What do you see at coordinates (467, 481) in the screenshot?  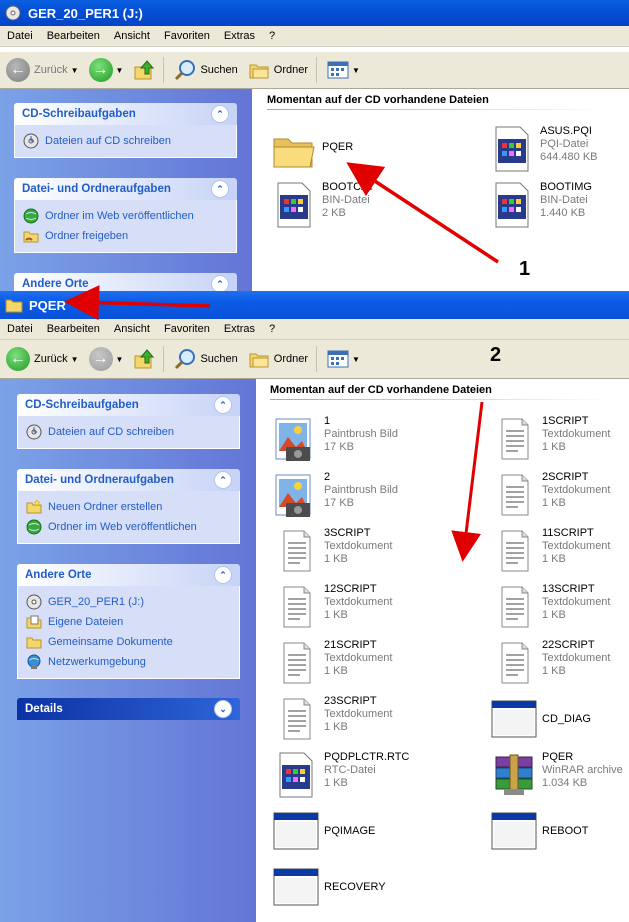 I see `arrow-down-file-list` at bounding box center [467, 481].